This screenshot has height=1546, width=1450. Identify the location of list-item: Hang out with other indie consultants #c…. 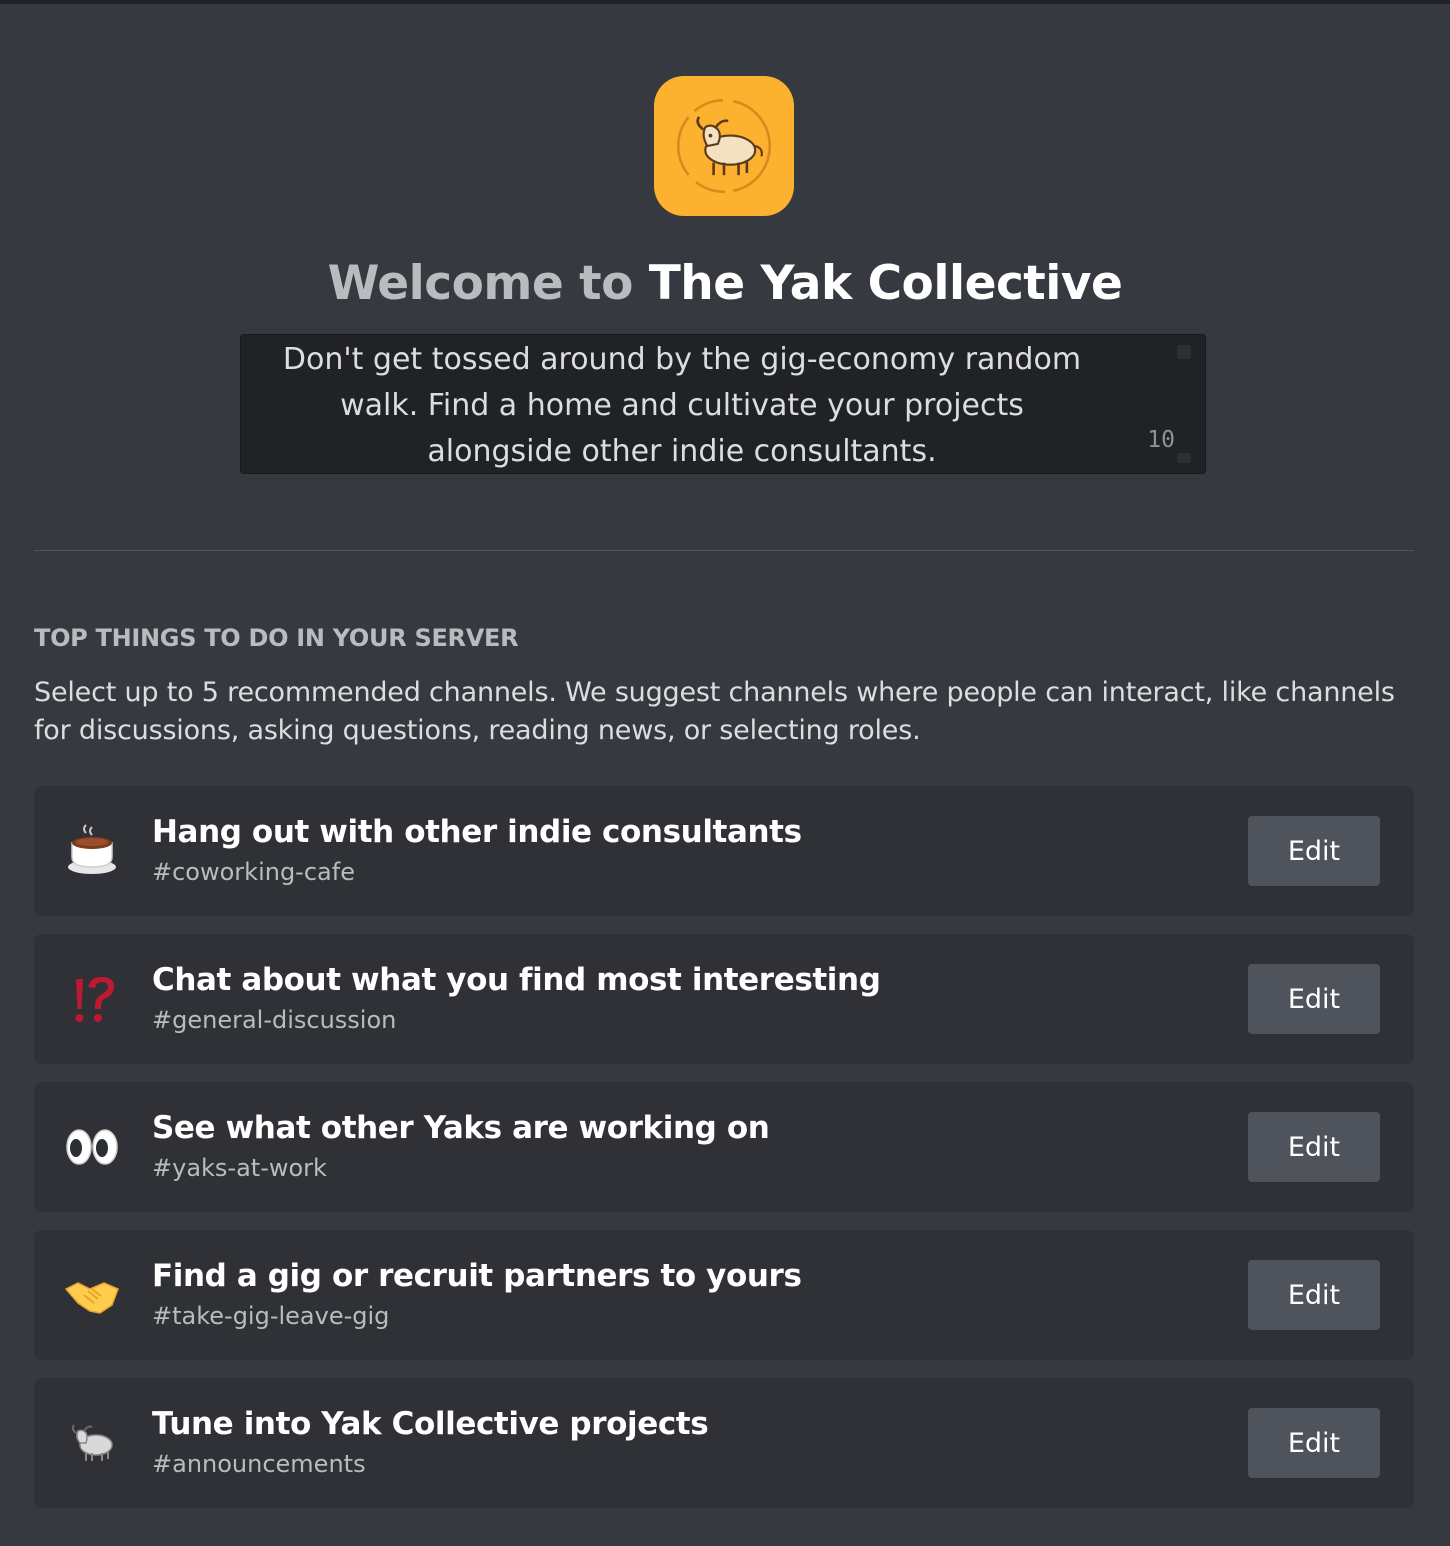
(724, 851).